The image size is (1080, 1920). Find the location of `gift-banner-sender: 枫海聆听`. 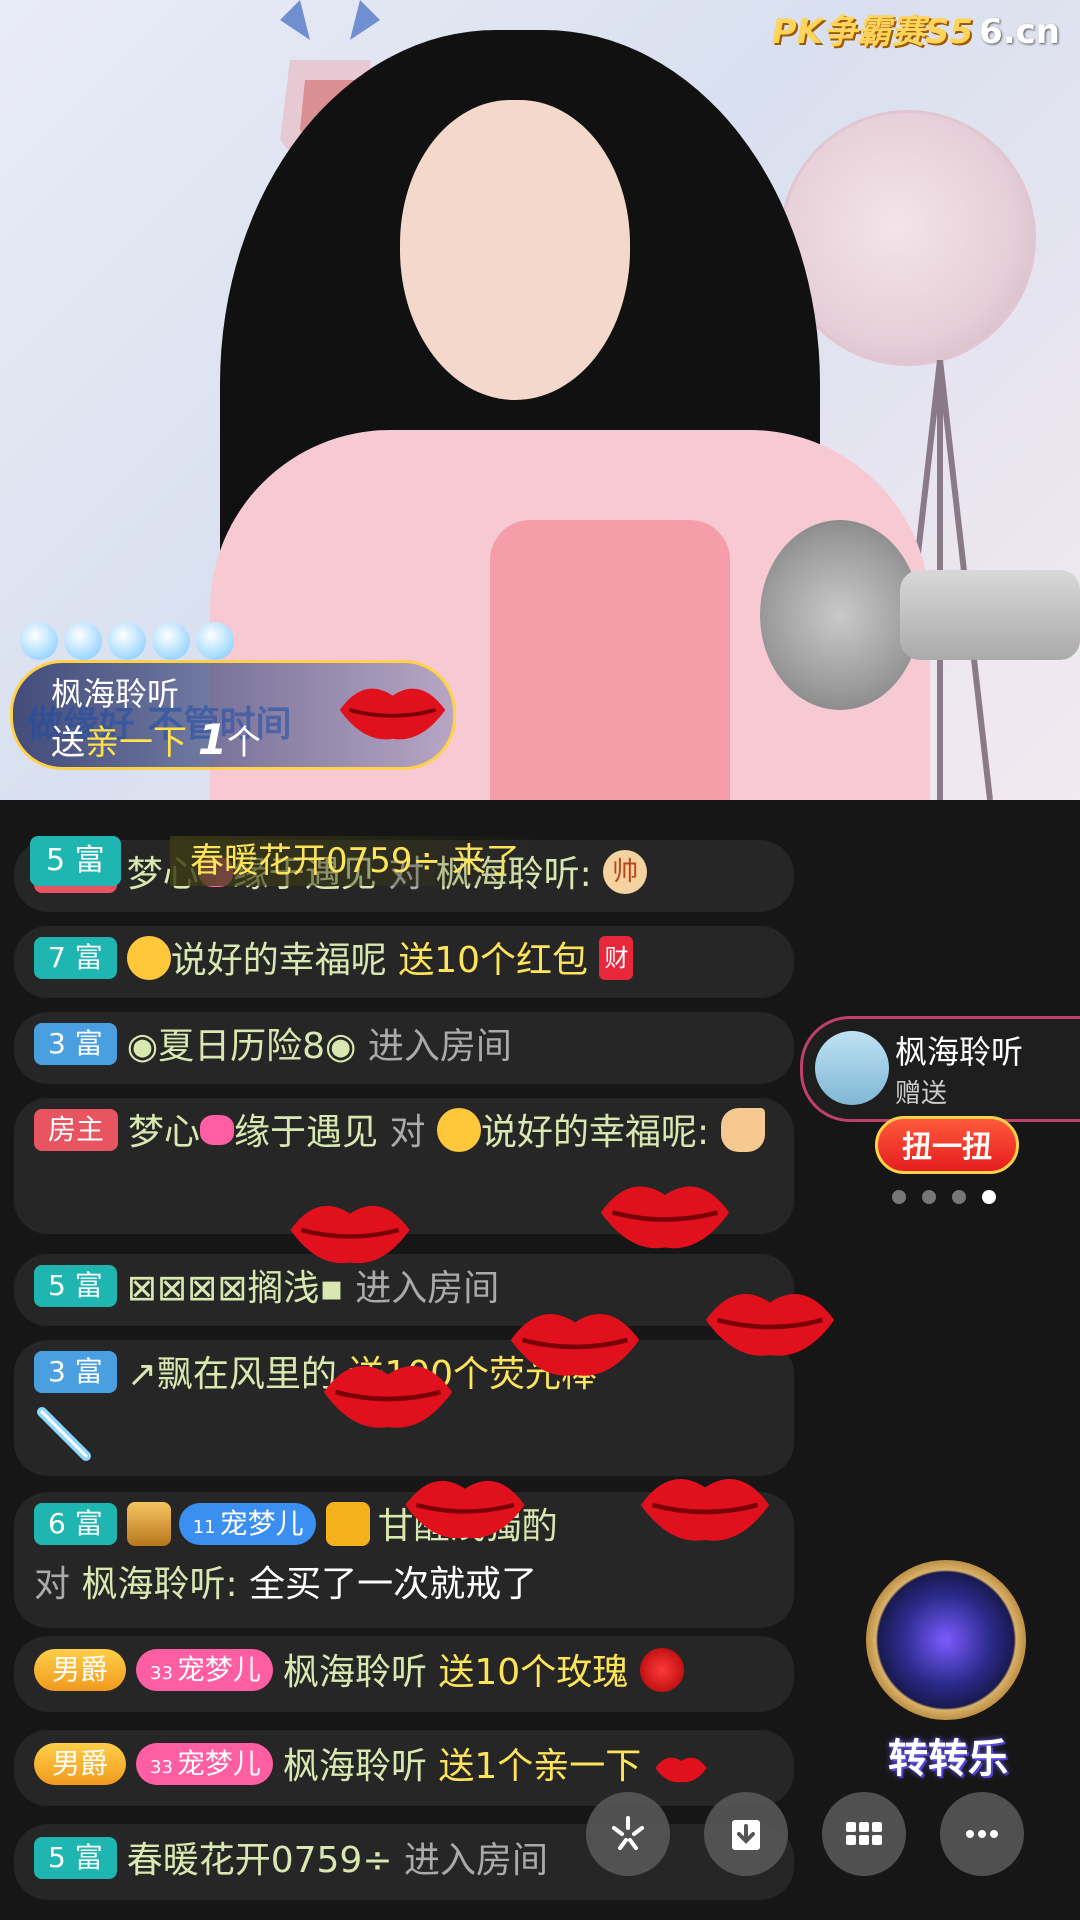

gift-banner-sender: 枫海聆听 is located at coordinates (115, 694).